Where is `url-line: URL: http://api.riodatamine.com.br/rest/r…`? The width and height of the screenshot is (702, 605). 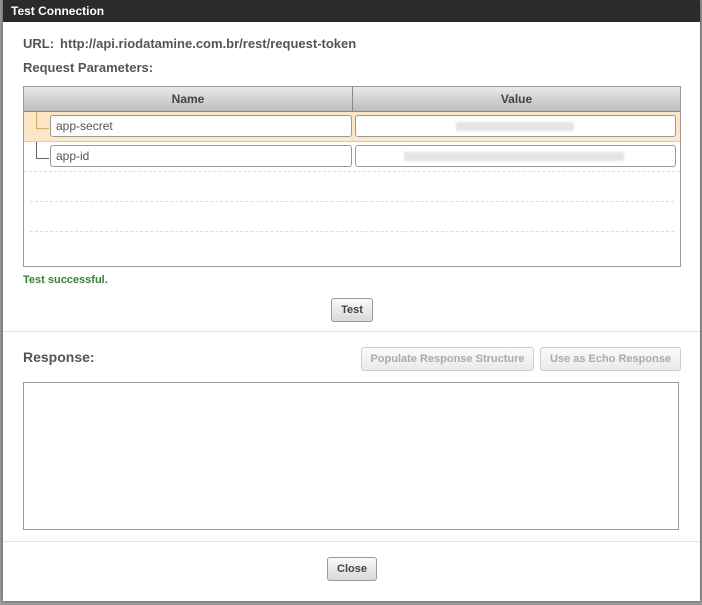 url-line: URL: http://api.riodatamine.com.br/rest/r… is located at coordinates (189, 43).